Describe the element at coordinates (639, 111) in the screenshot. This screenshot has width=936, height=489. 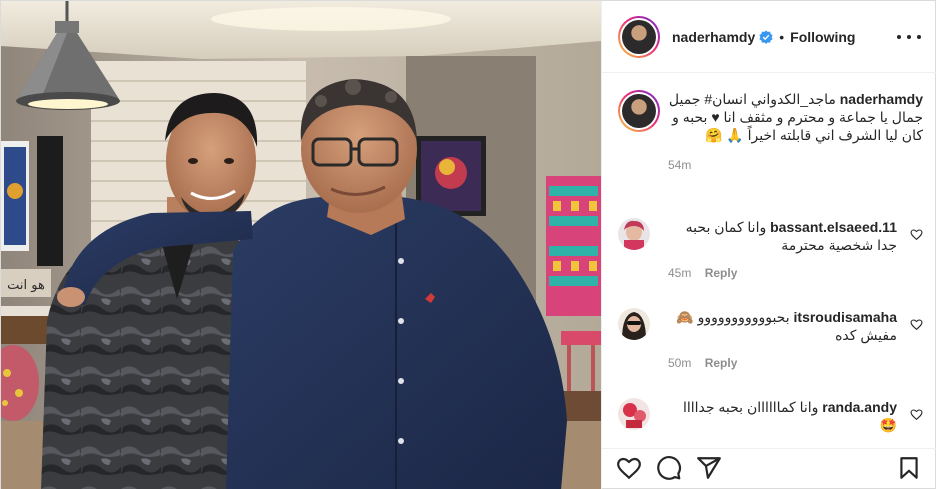
I see `caption-avatar` at that location.